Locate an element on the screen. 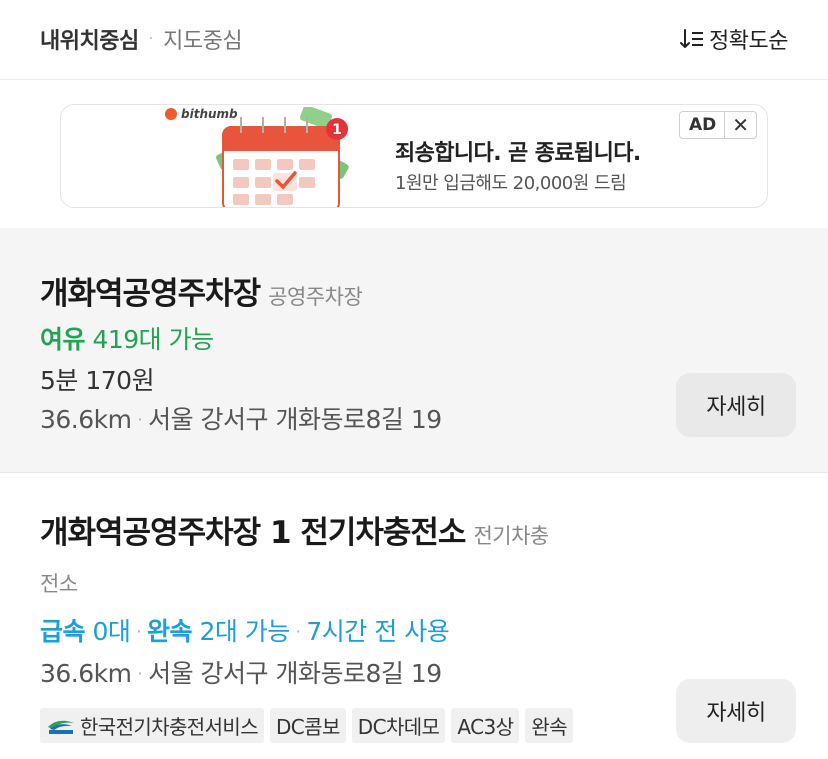 The height and width of the screenshot is (759, 828). place-category-part1: 전기차충 is located at coordinates (511, 536).